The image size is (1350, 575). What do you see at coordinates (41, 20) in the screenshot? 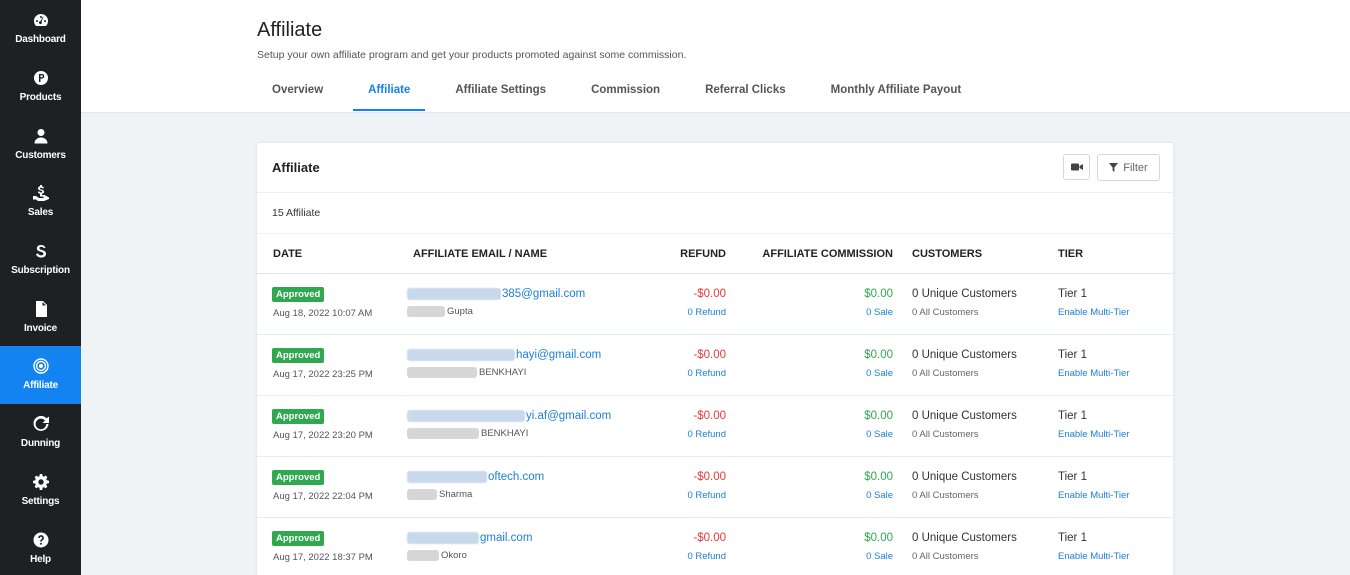
I see `gauge-icon` at bounding box center [41, 20].